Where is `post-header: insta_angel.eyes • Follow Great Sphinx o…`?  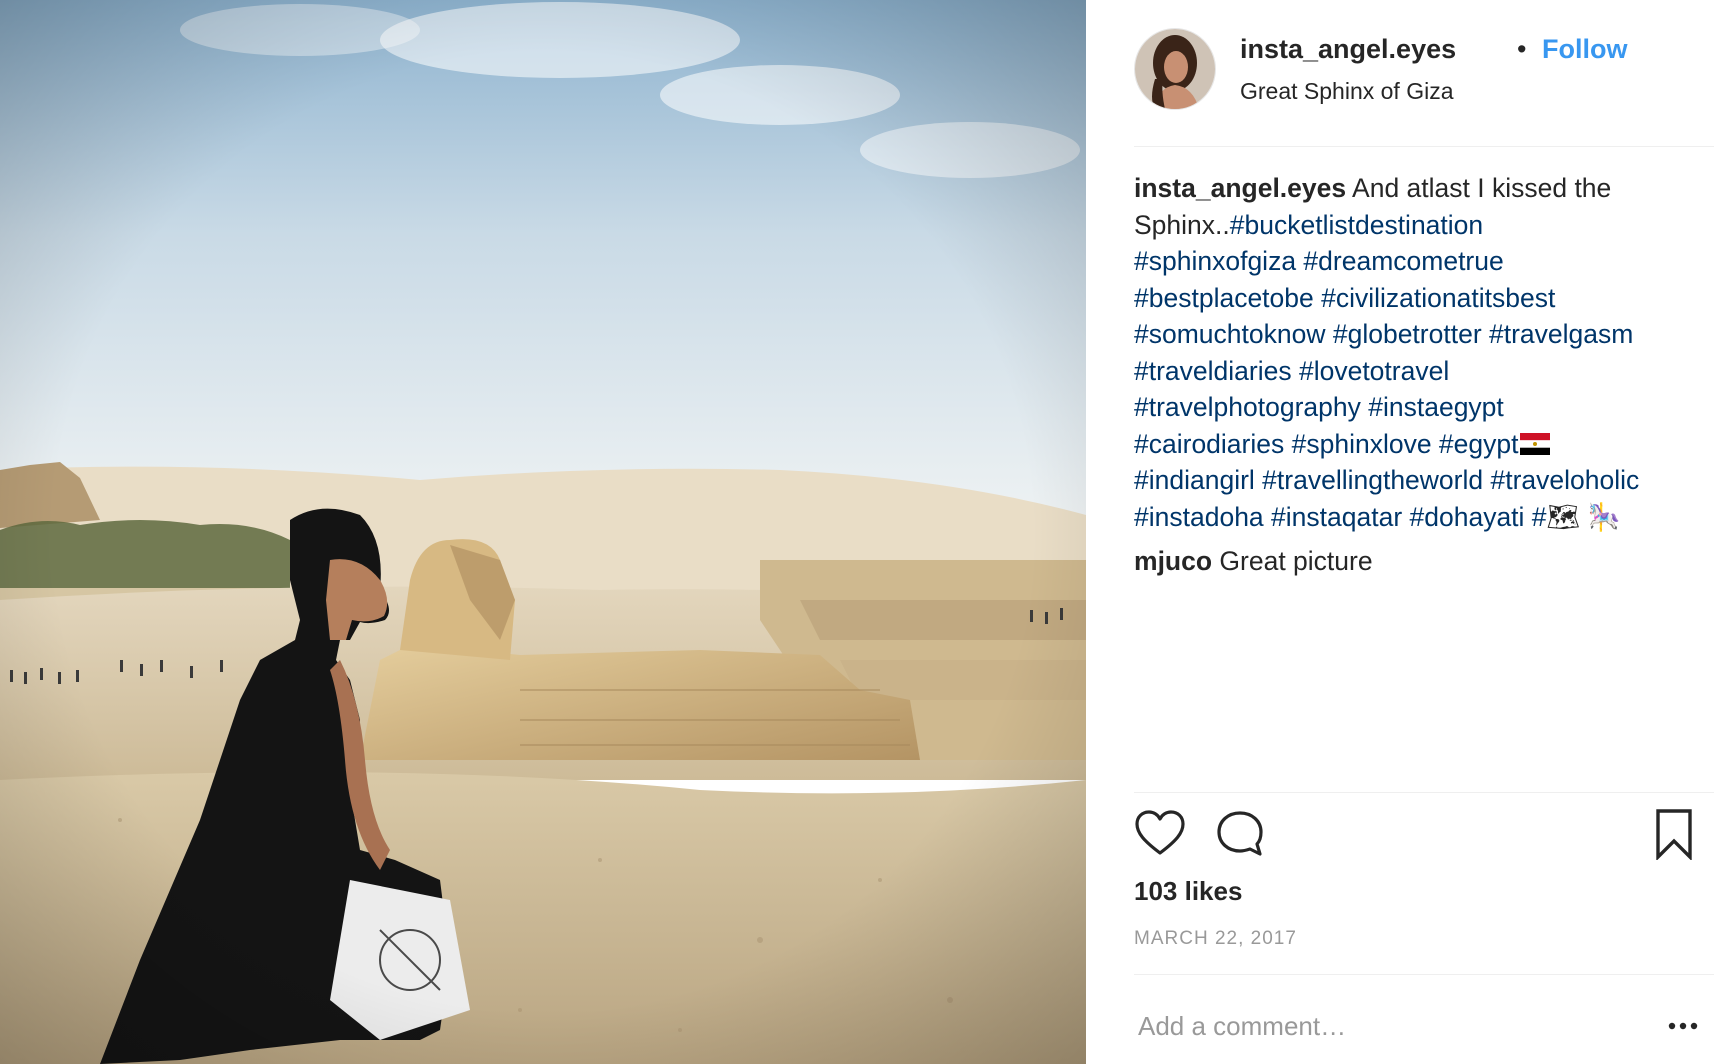
post-header: insta_angel.eyes • Follow Great Sphinx o… is located at coordinates (1414, 69).